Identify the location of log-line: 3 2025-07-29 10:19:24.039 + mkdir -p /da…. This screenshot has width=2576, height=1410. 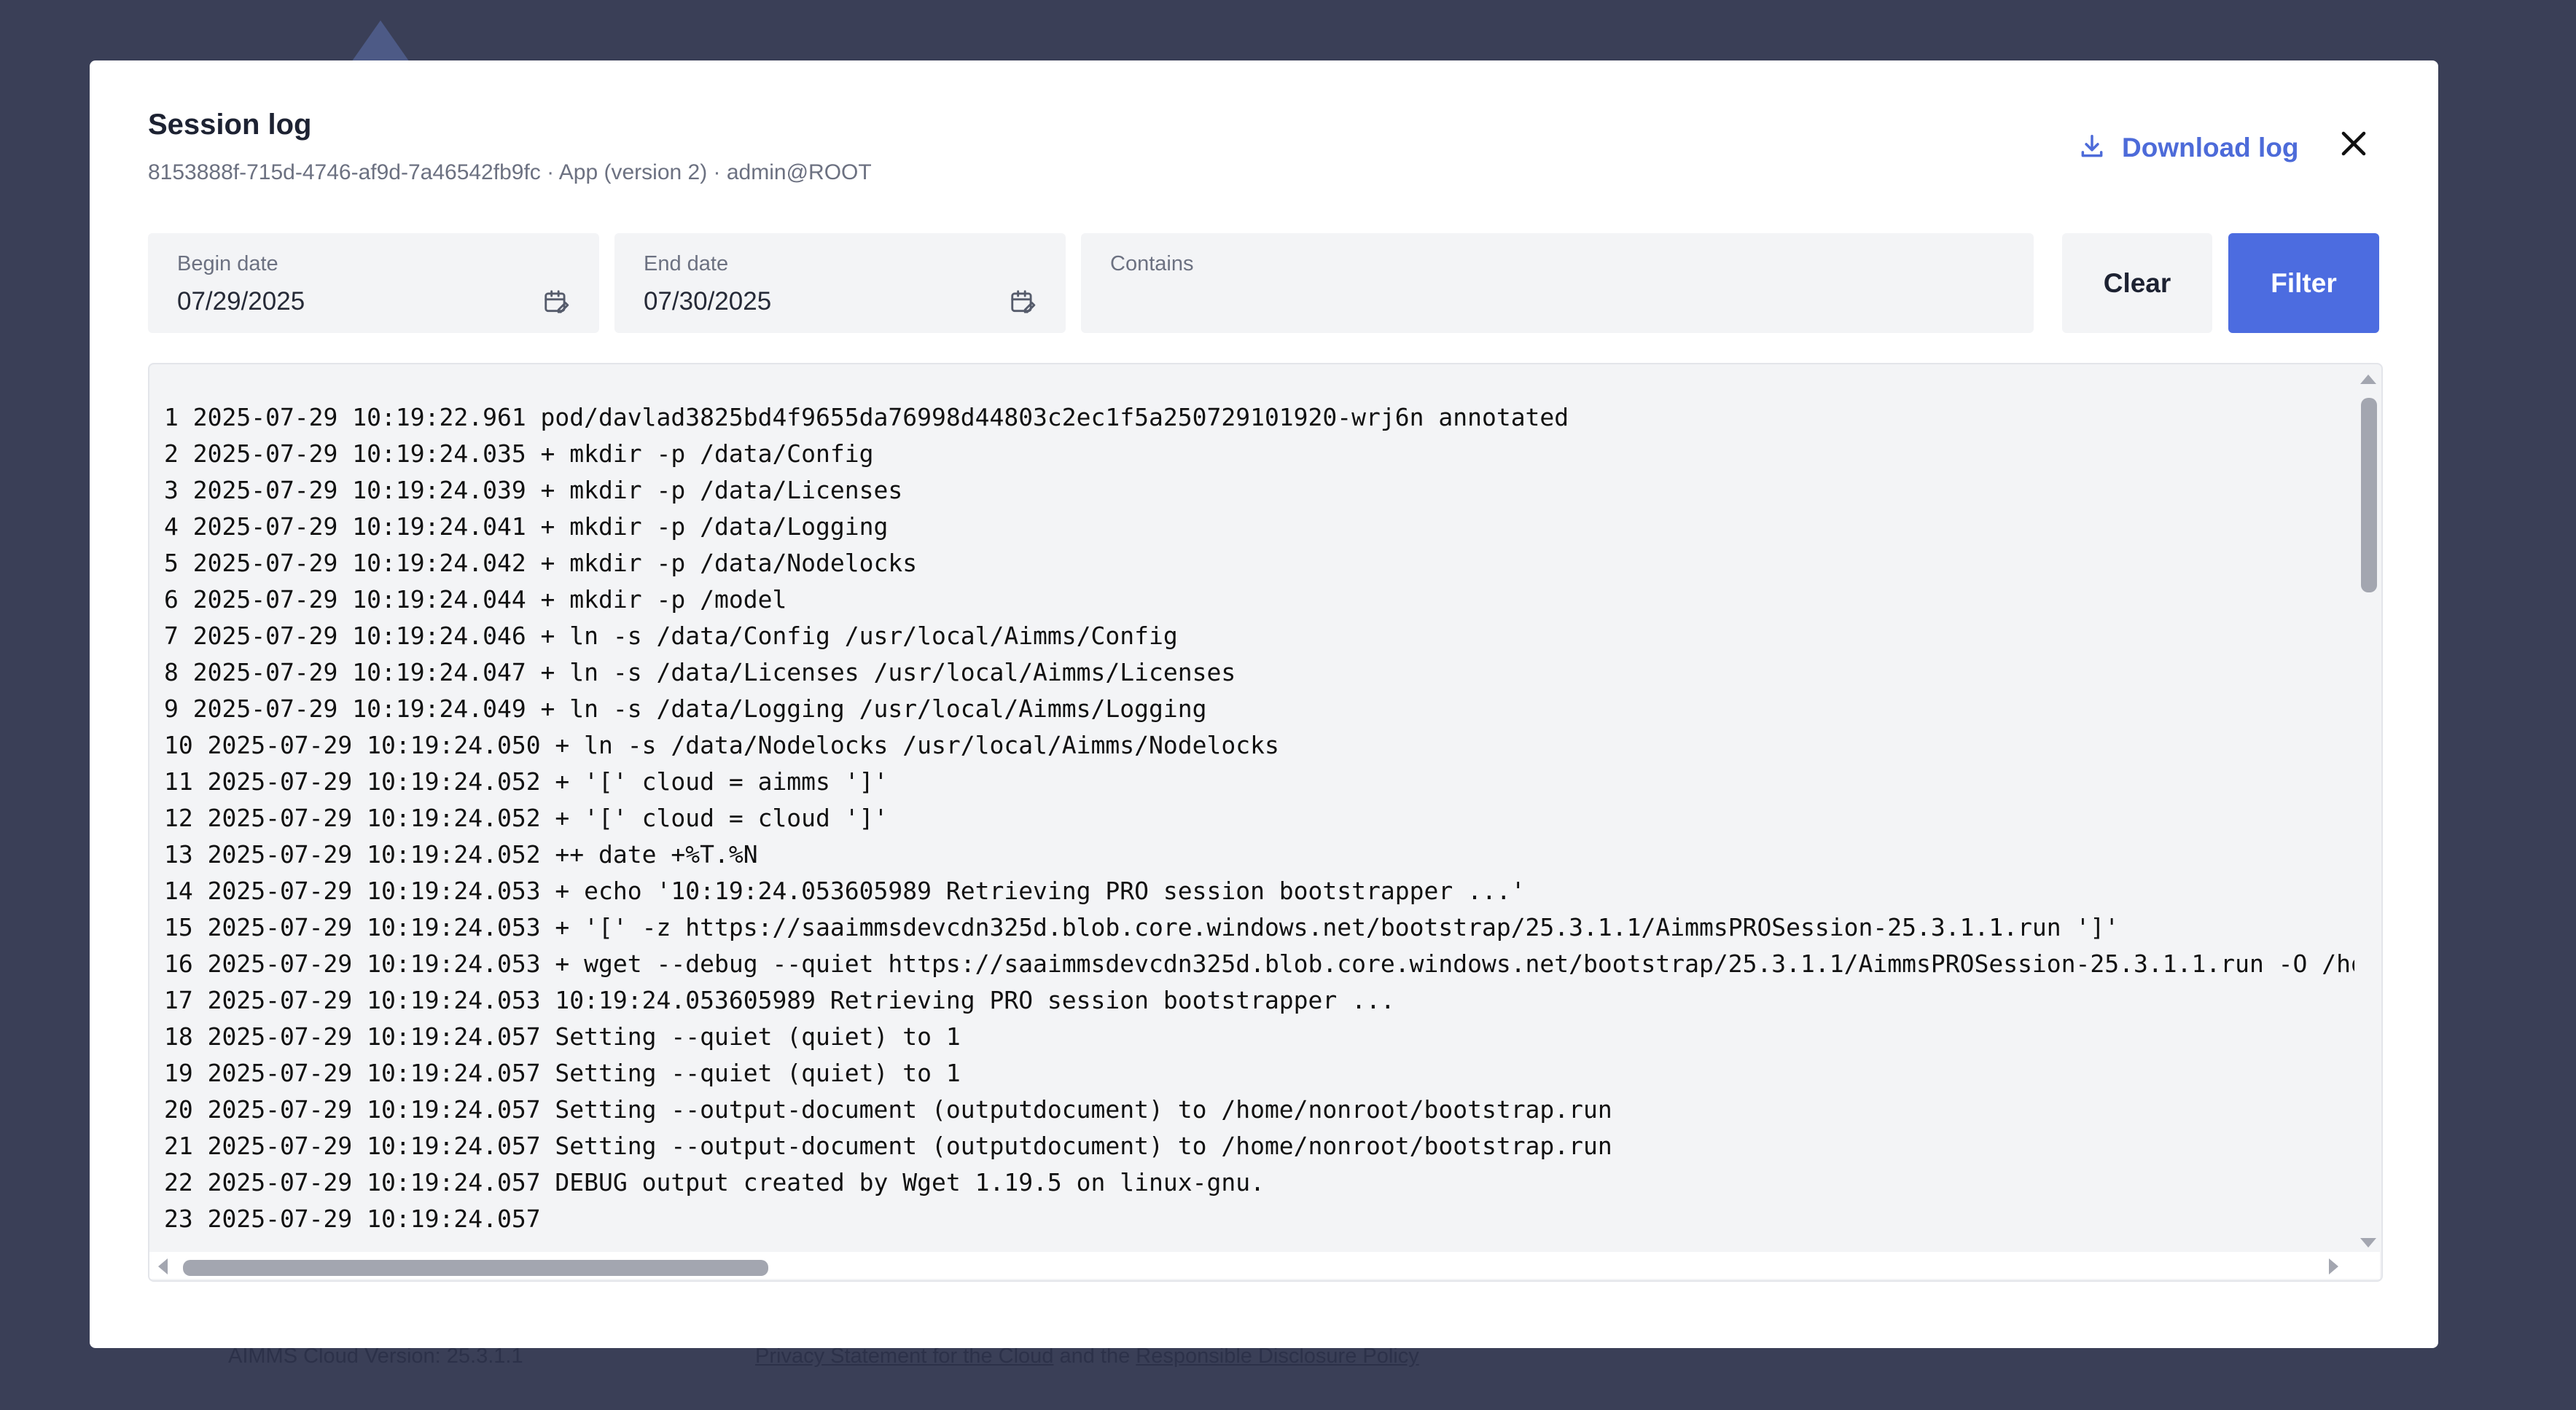
(533, 490).